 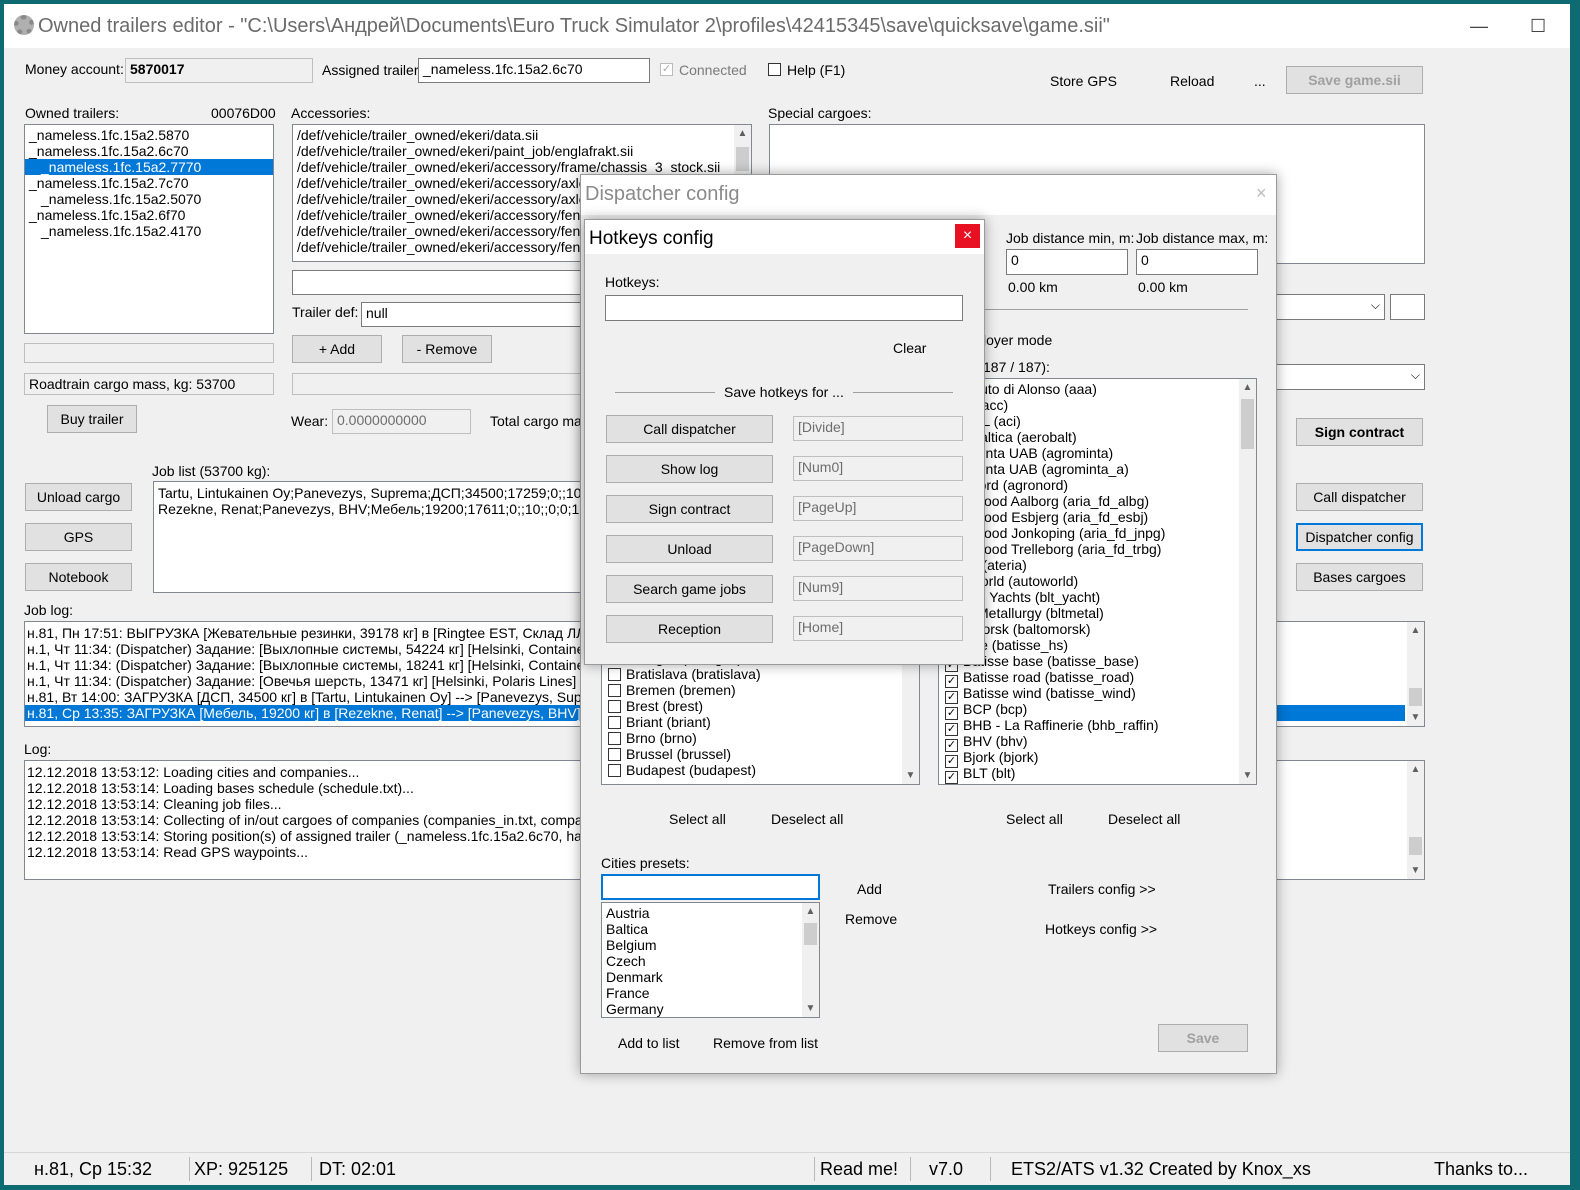 I want to click on connected-checkbox: ✓, so click(x=666, y=69).